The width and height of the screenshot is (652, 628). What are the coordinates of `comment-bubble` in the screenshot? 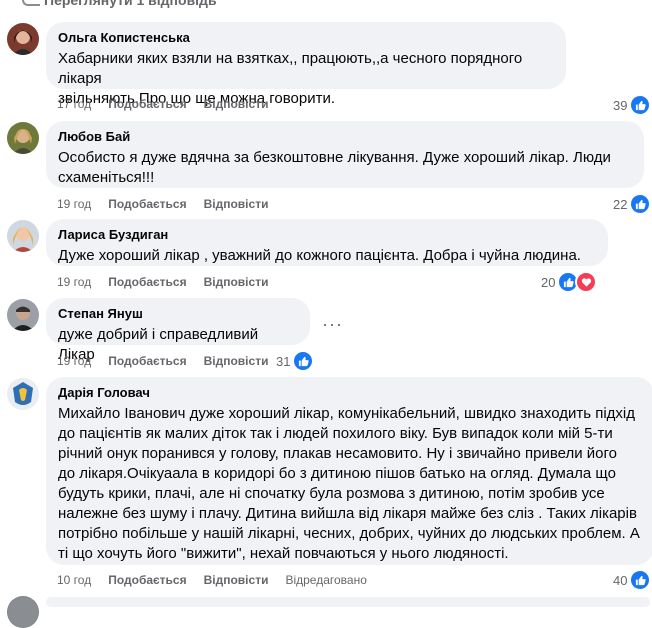 It's located at (348, 602).